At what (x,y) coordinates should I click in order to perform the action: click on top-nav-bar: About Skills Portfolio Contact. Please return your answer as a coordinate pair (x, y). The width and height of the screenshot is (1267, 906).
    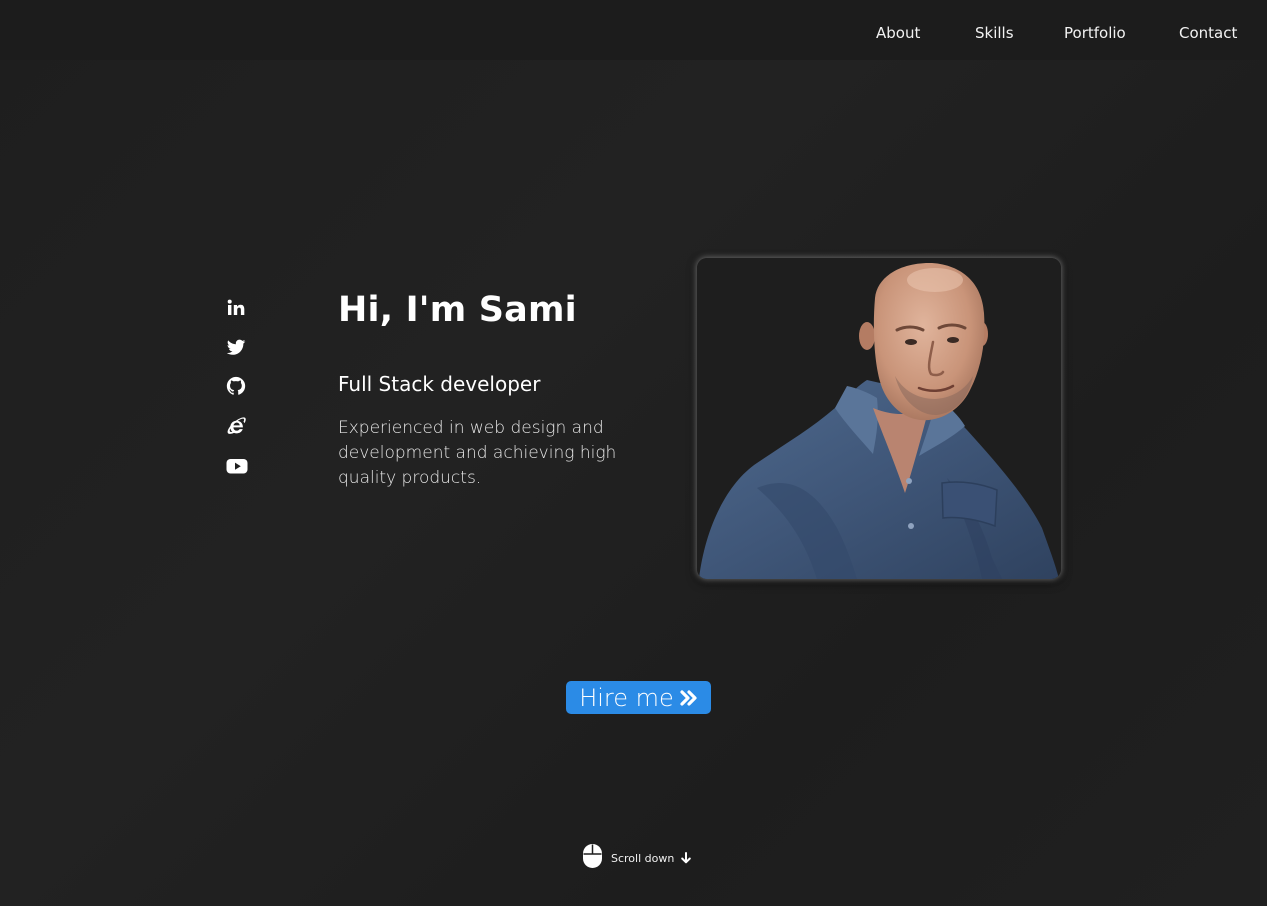
    Looking at the image, I should click on (633, 30).